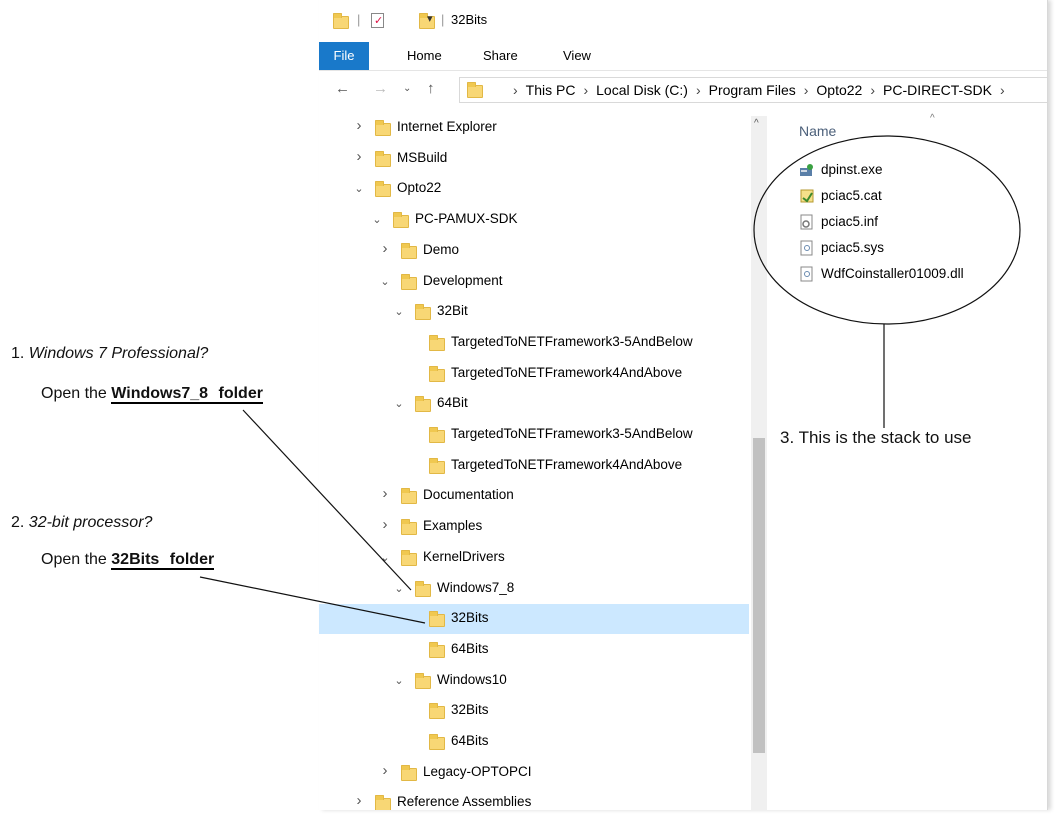  I want to click on annotation-2-question: 2. 32-bit processor?, so click(82, 522).